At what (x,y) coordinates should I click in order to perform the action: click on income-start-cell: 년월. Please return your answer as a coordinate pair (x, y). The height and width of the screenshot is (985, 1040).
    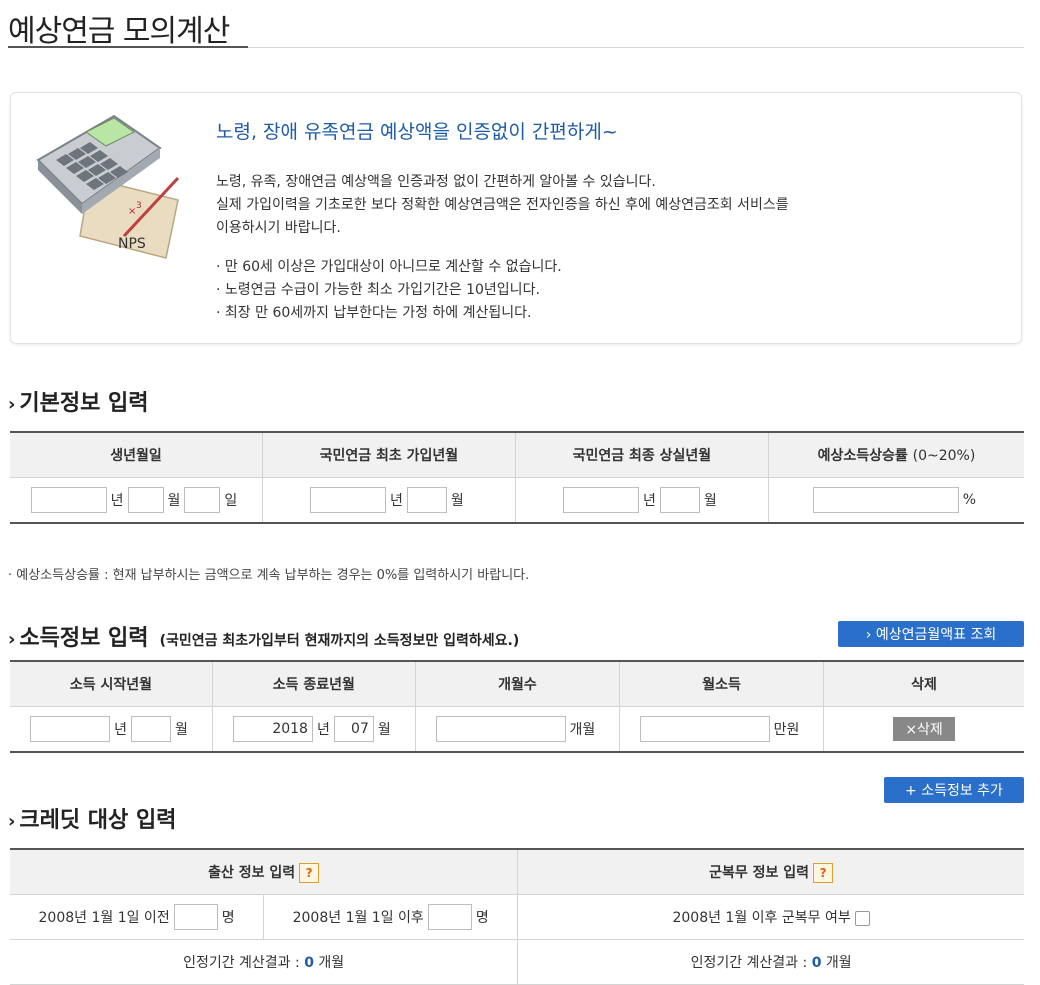
    Looking at the image, I should click on (111, 729).